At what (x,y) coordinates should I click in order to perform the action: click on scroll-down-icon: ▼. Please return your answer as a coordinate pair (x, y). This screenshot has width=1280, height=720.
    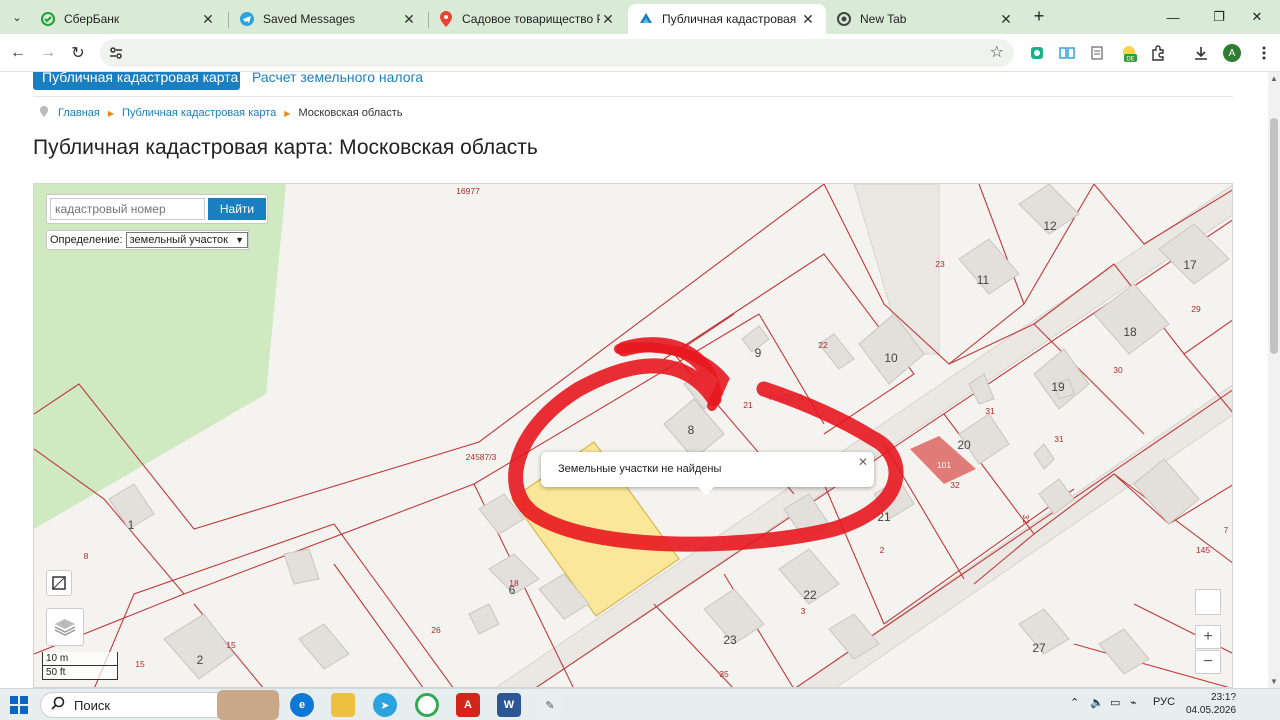
    Looking at the image, I should click on (1274, 681).